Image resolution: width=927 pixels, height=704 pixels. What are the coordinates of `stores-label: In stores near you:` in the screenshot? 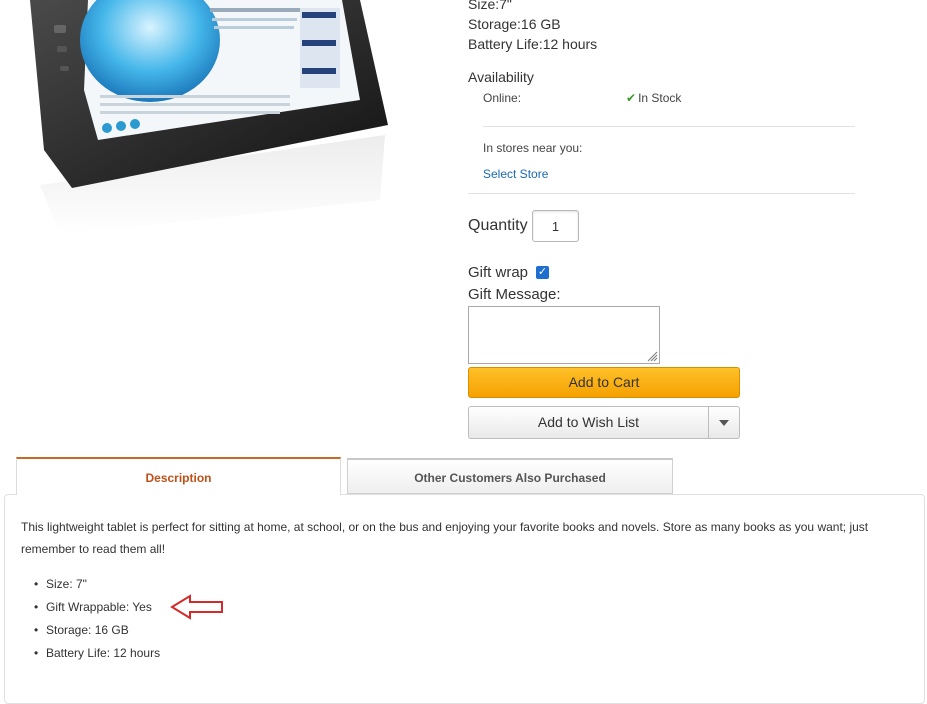 It's located at (533, 148).